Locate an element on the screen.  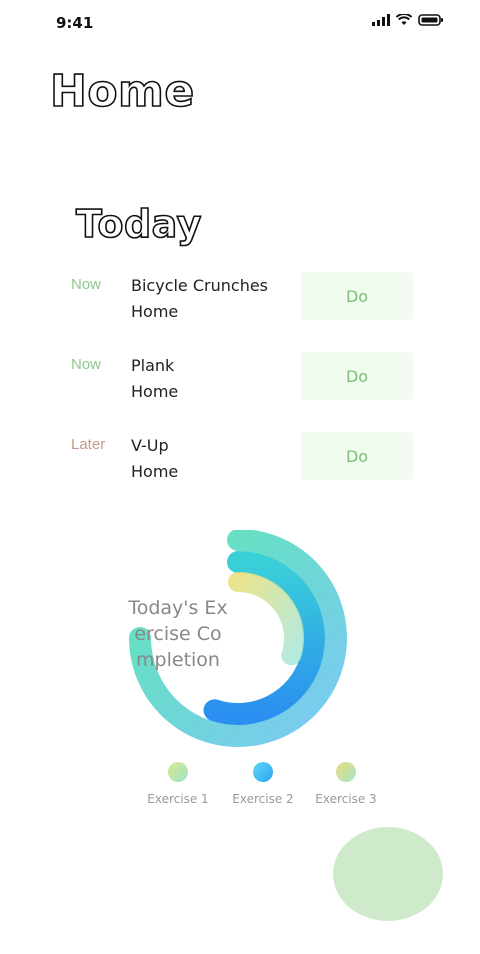
exercise-row: Later V-Up Home Do is located at coordinates (240, 456).